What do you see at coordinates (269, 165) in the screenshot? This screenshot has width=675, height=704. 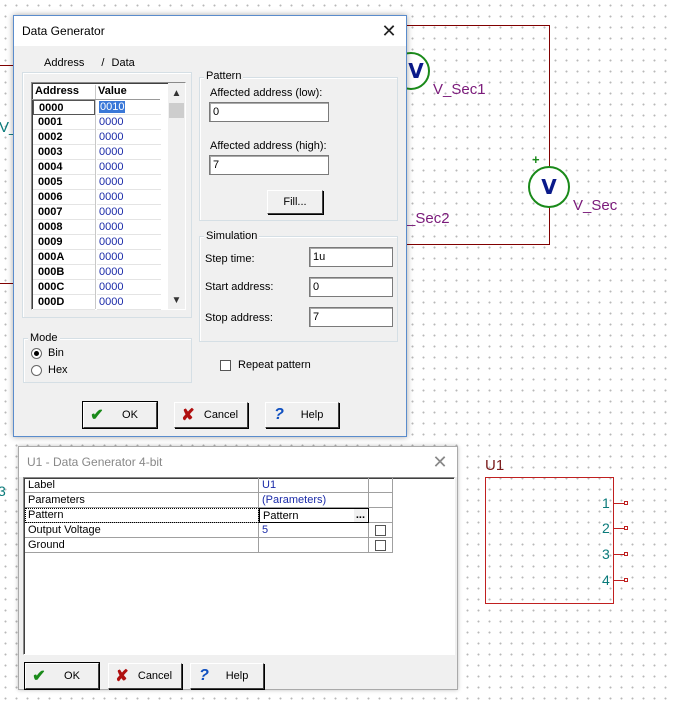 I see `affected-high-input: 7` at bounding box center [269, 165].